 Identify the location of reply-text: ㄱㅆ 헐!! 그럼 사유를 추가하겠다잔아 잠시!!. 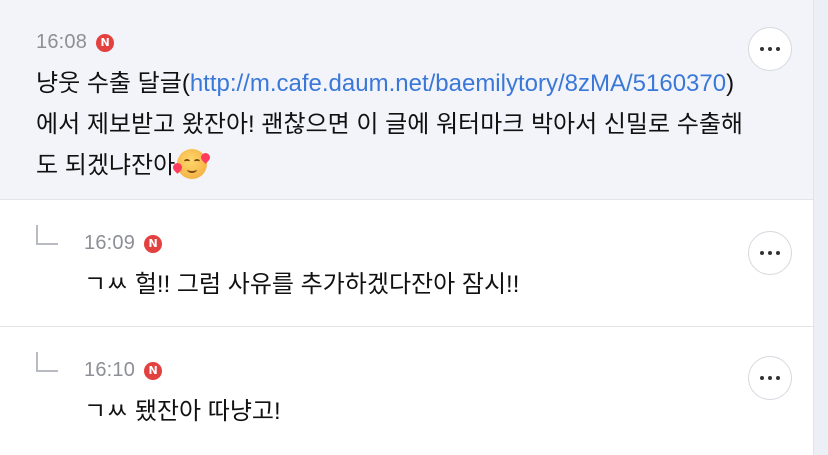
(302, 284).